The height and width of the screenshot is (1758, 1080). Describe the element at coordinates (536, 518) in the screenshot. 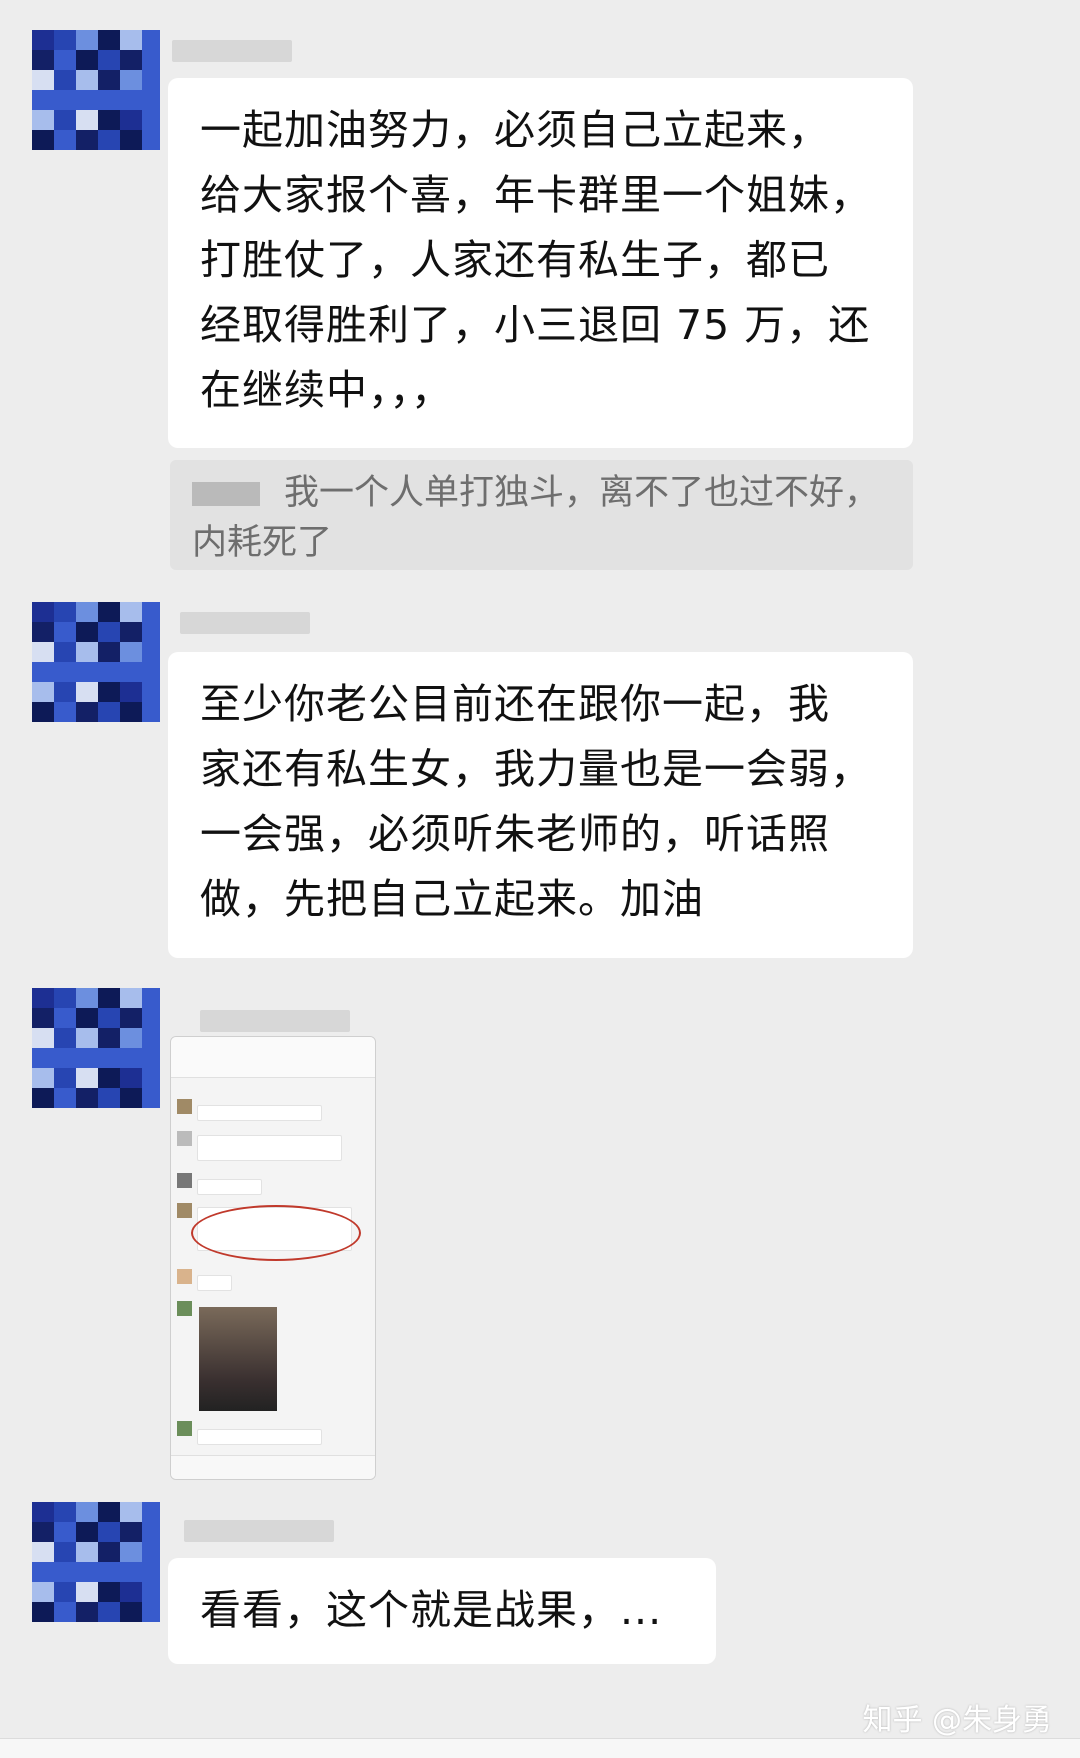

I see `quoted-text: 我一个人单打独斗，离不了也过不好，内耗死了` at that location.